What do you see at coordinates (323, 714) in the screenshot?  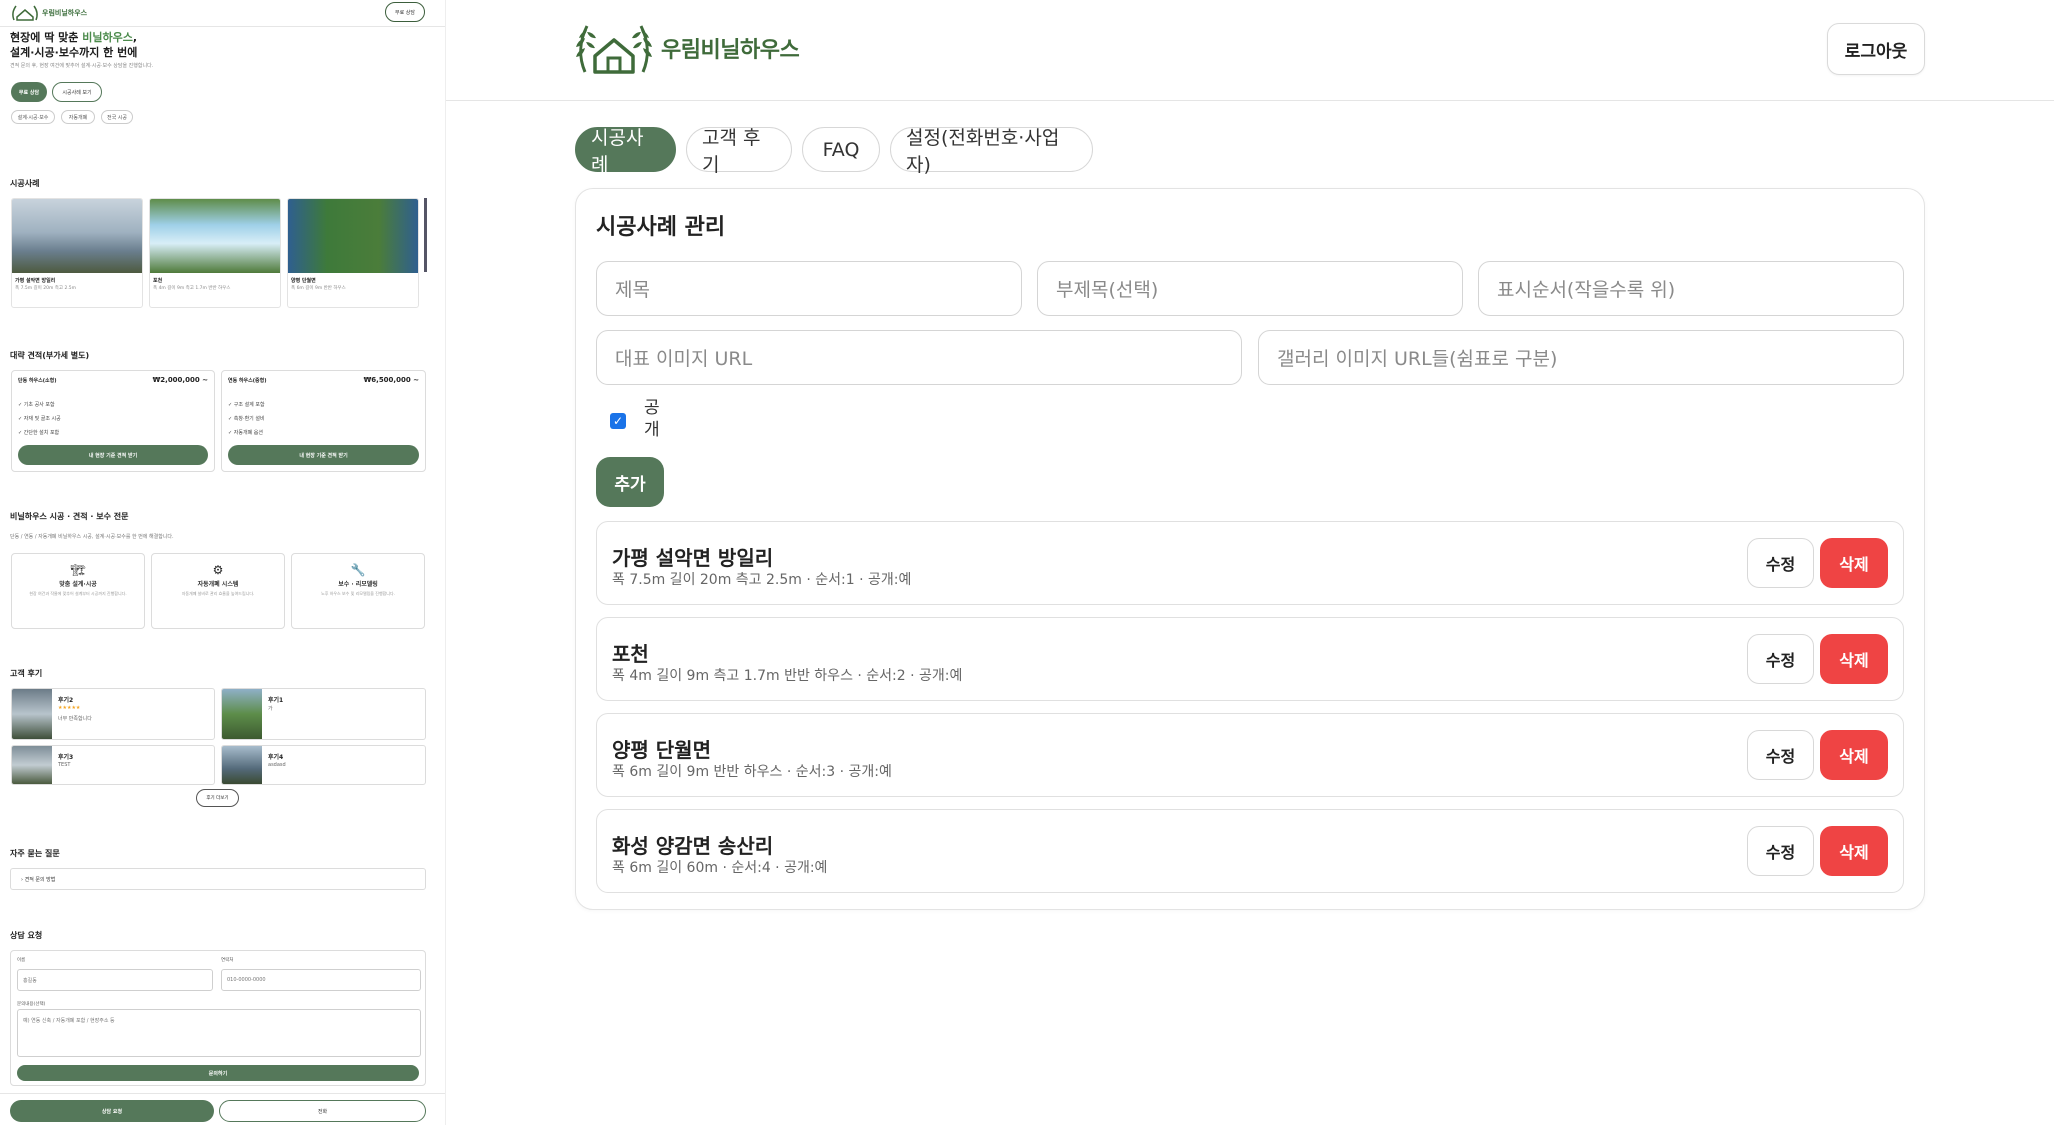 I see `review-card: 후기1 가` at bounding box center [323, 714].